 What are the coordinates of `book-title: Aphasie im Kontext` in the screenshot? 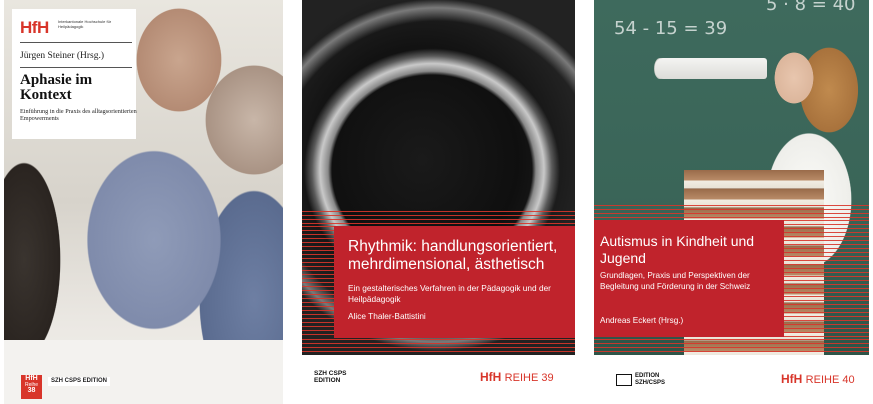 It's located at (56, 87).